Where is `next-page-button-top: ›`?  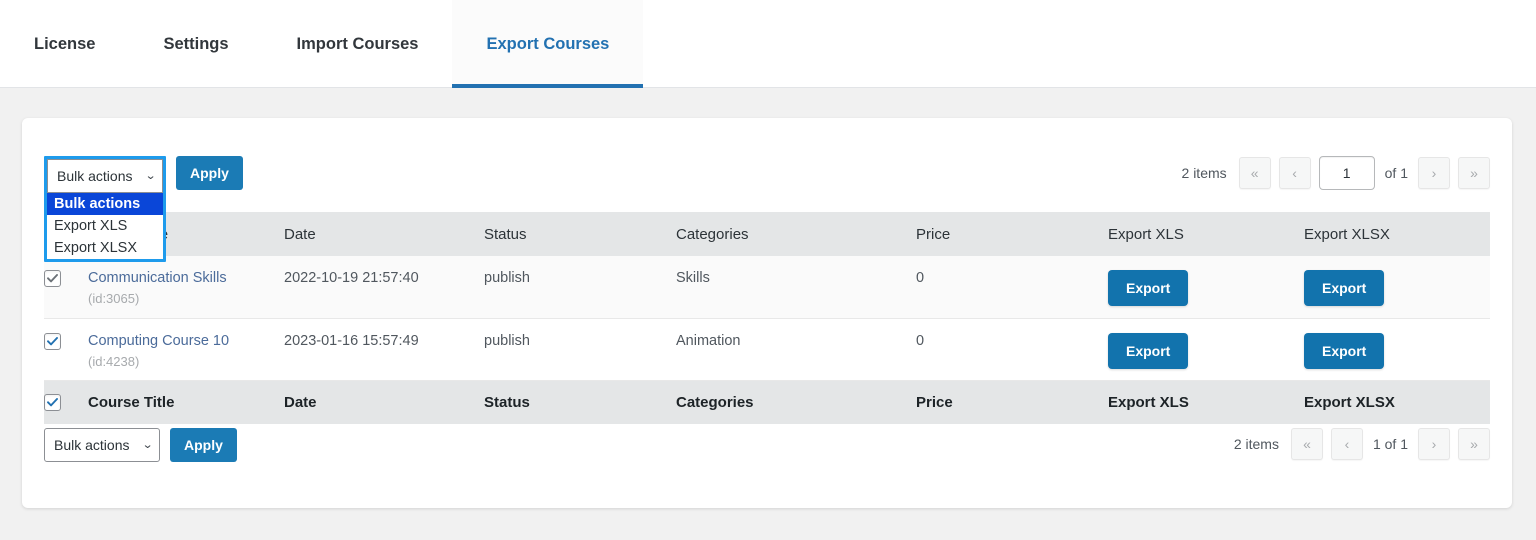
next-page-button-top: › is located at coordinates (1434, 173).